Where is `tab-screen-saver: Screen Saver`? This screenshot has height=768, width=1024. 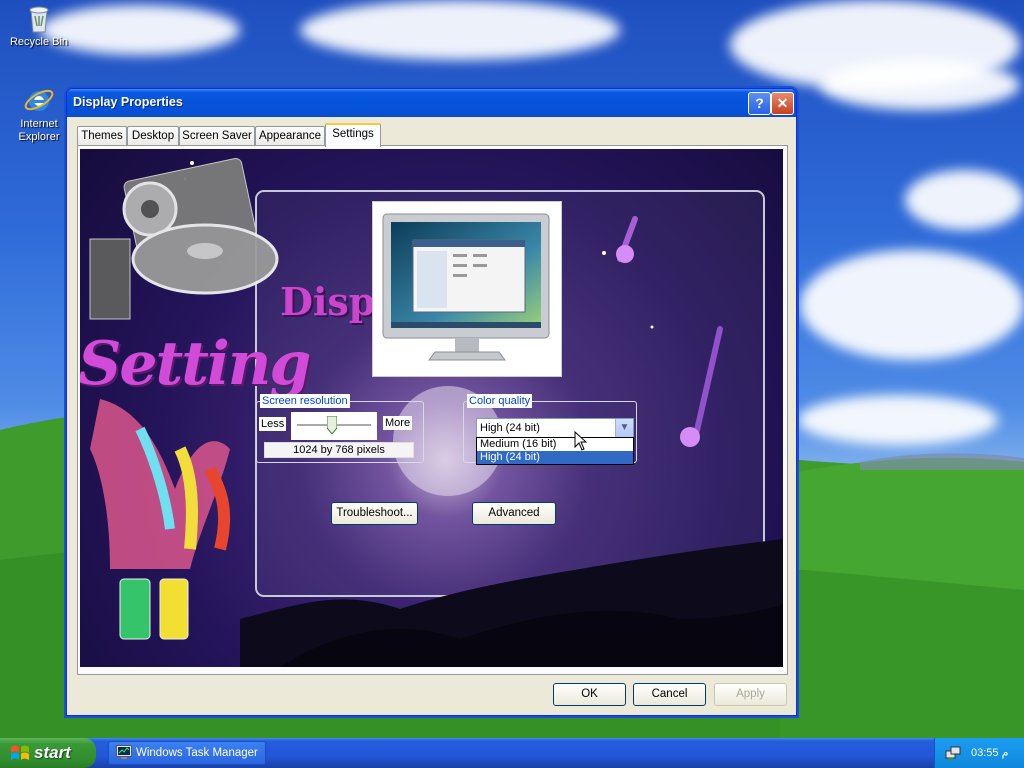 tab-screen-saver: Screen Saver is located at coordinates (217, 135).